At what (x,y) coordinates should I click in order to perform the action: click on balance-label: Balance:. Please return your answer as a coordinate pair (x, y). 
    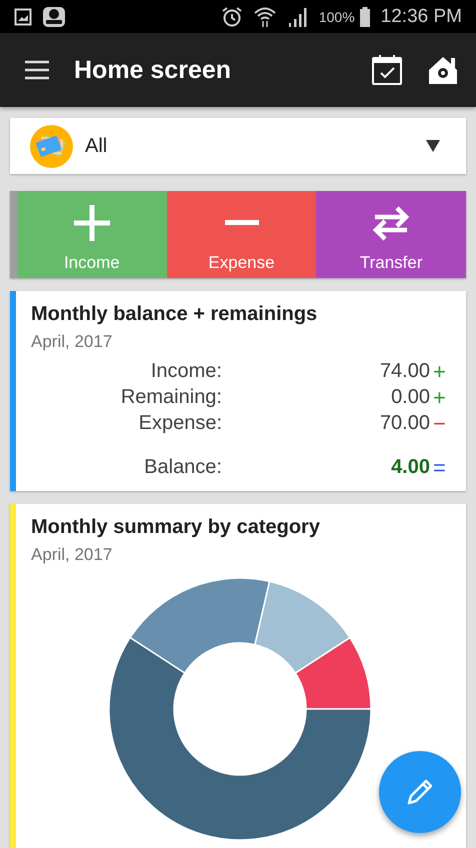
    Looking at the image, I should click on (182, 467).